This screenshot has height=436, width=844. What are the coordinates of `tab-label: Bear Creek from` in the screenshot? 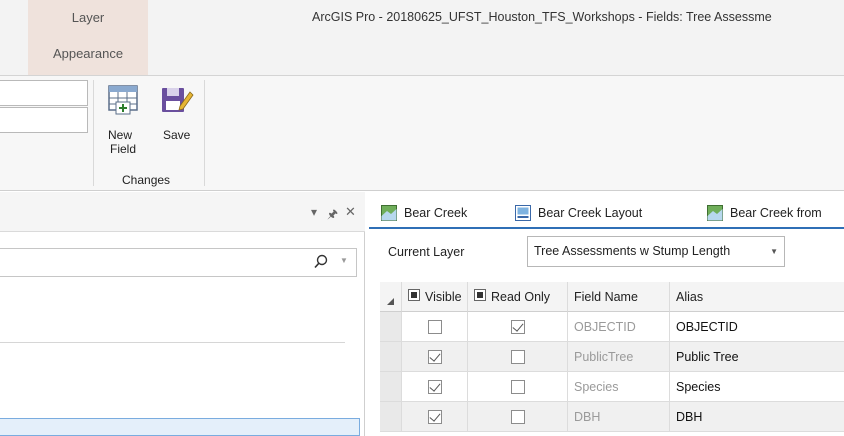 It's located at (776, 213).